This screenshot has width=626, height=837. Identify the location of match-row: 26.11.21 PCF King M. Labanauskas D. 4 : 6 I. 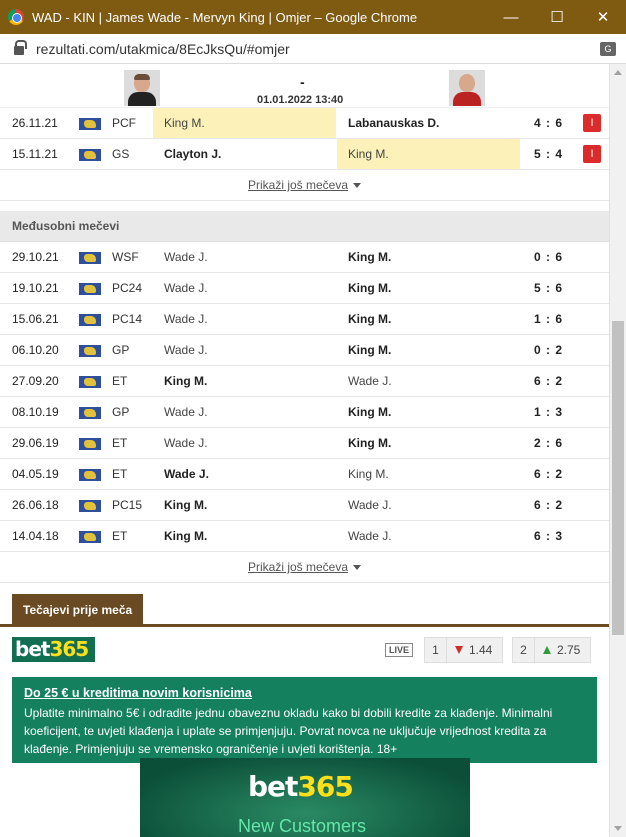
(304, 123).